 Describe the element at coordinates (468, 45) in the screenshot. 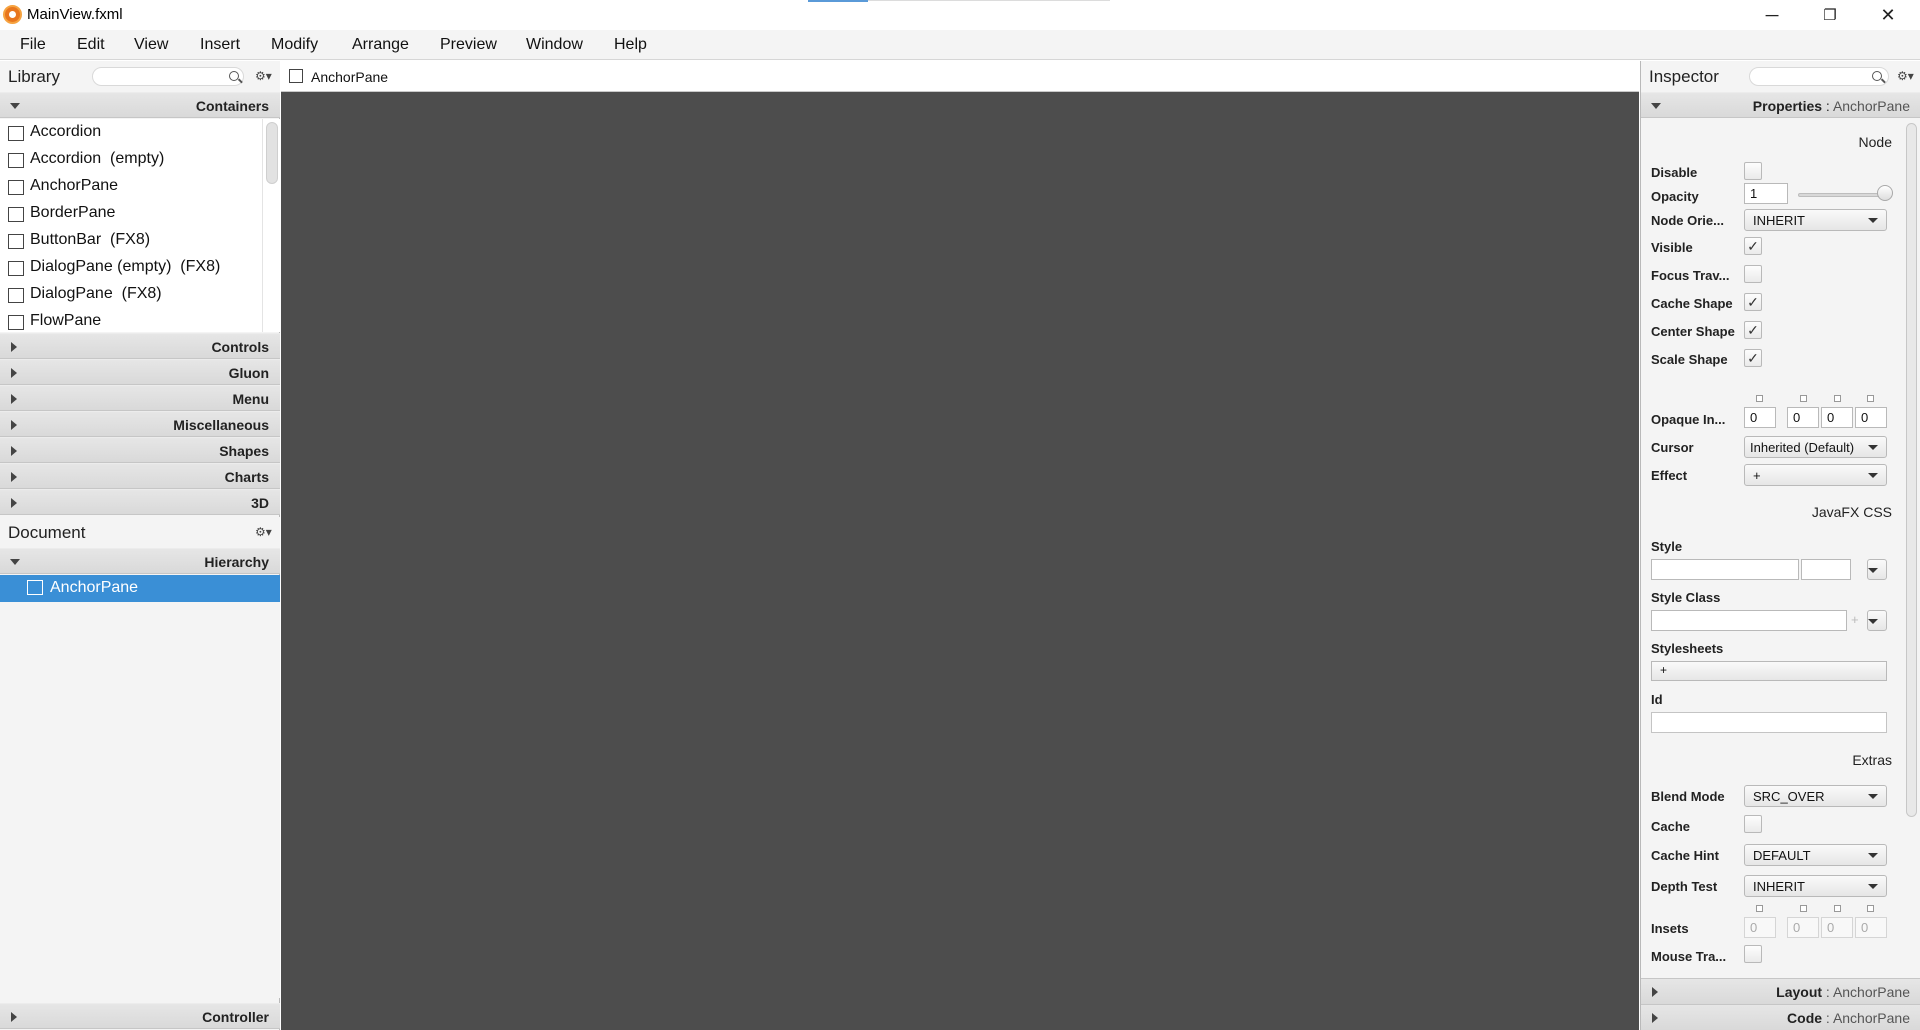

I see `menu-preview: Preview` at that location.